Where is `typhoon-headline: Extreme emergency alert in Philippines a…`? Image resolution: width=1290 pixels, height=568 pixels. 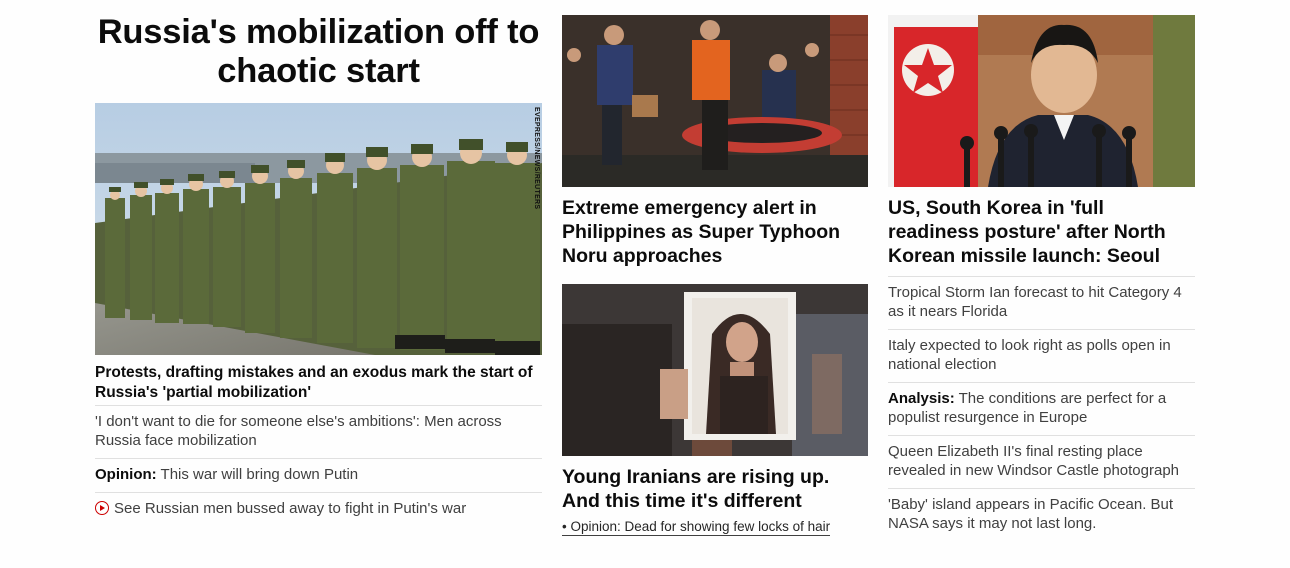
typhoon-headline: Extreme emergency alert in Philippines a… is located at coordinates (701, 232).